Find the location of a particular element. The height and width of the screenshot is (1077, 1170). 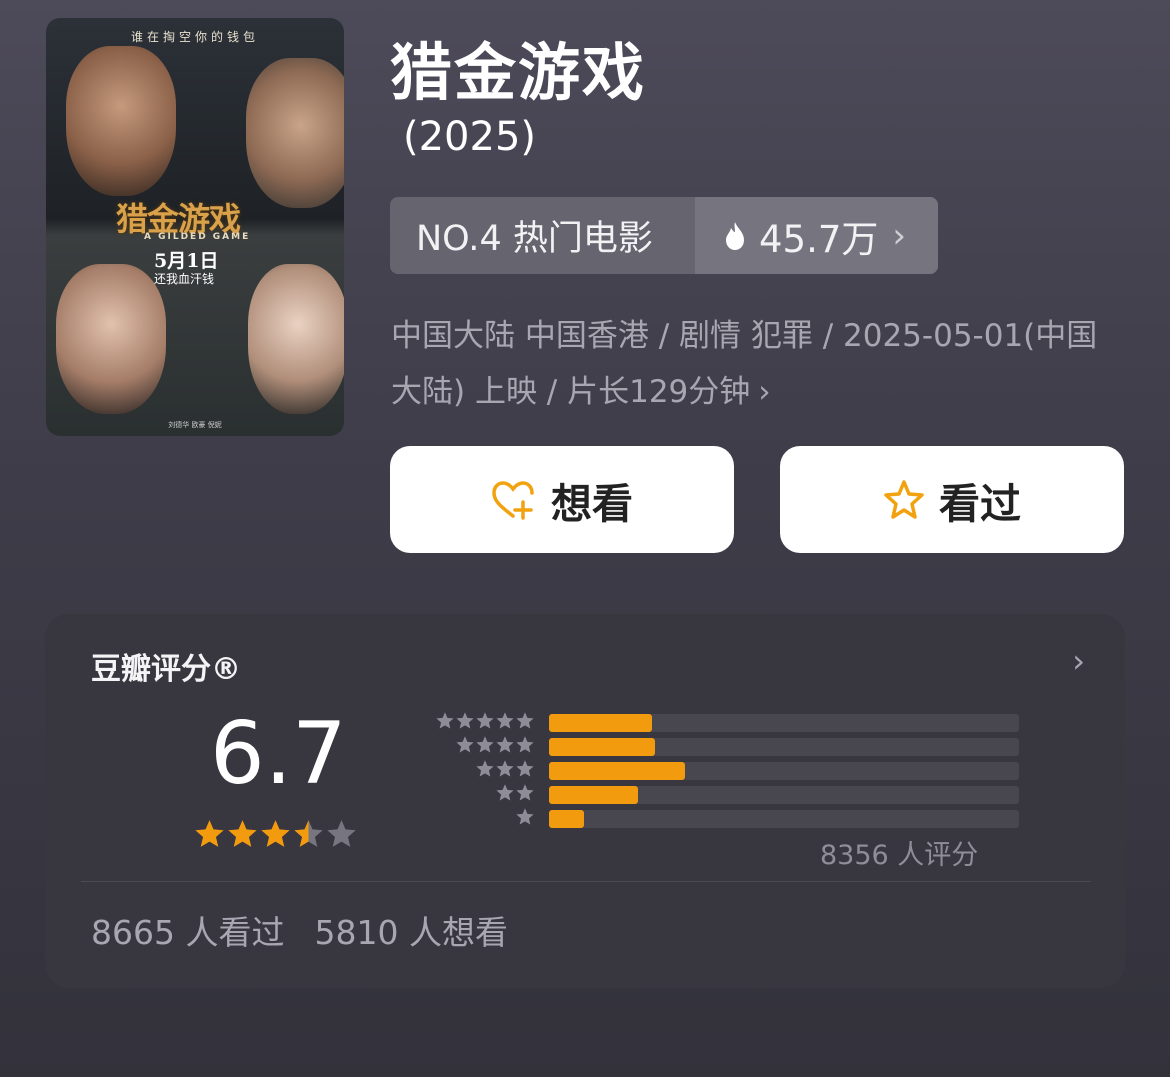

want-count: 5810 人想看 is located at coordinates (410, 932).